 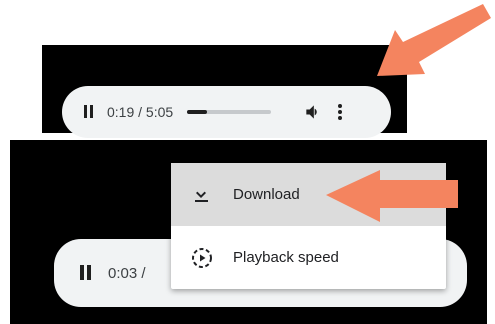 I want to click on time-display: 0:19 / 5:05, so click(x=140, y=112).